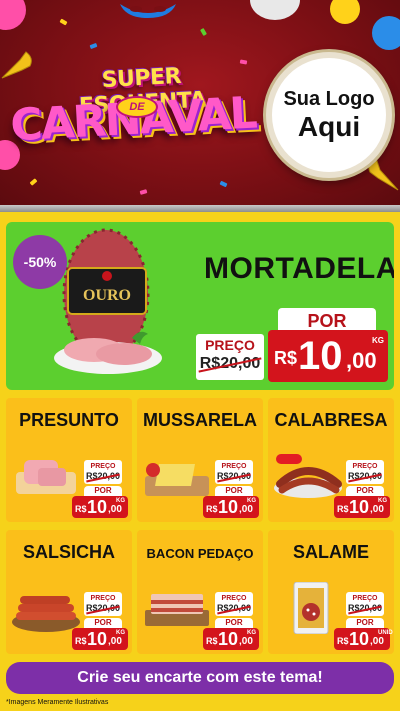 Image resolution: width=400 pixels, height=711 pixels. I want to click on product-card: CALABRESA PREÇO R$20,00 POR R$ 10,00 KG, so click(331, 460).